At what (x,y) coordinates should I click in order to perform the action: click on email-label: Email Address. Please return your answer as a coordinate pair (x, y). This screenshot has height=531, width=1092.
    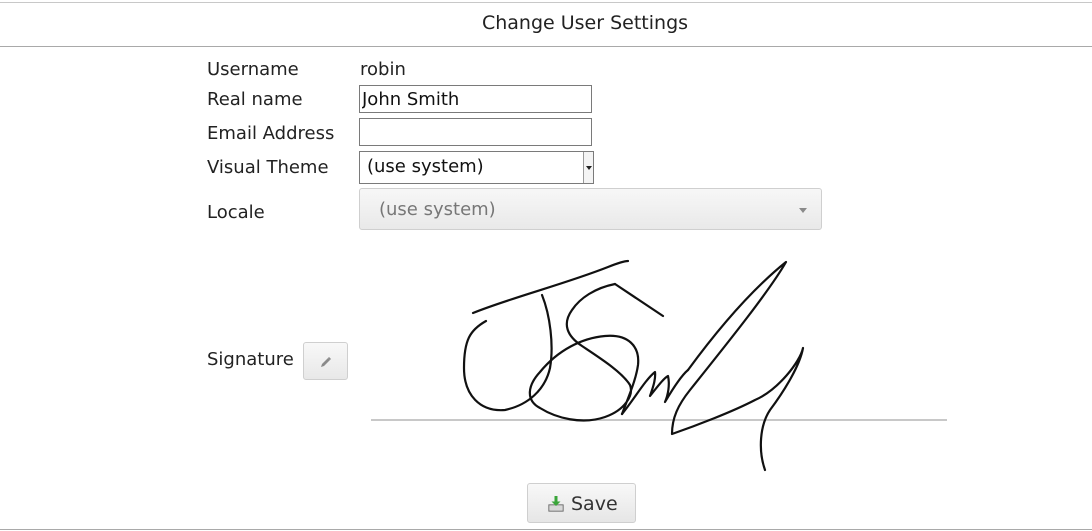
    Looking at the image, I should click on (271, 133).